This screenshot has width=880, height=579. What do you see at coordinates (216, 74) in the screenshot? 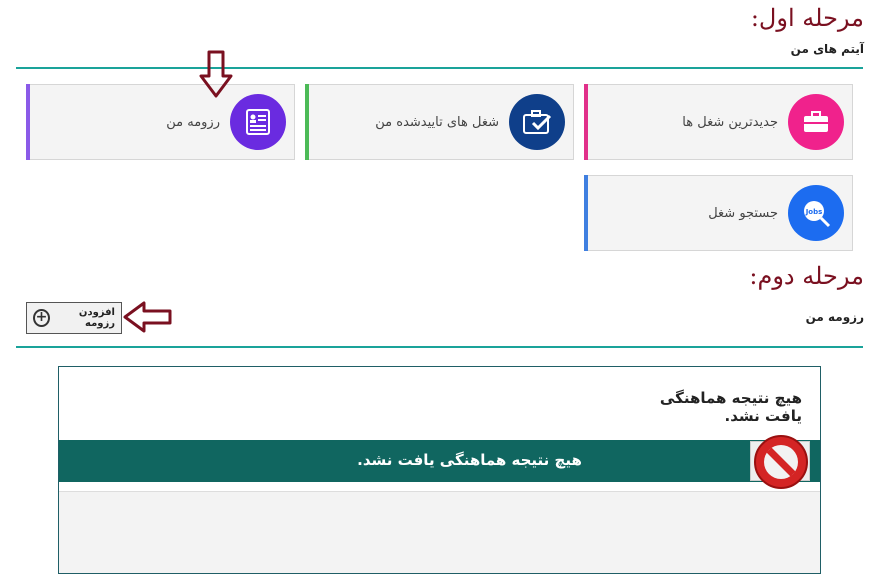
I see `down-arrow-icon` at bounding box center [216, 74].